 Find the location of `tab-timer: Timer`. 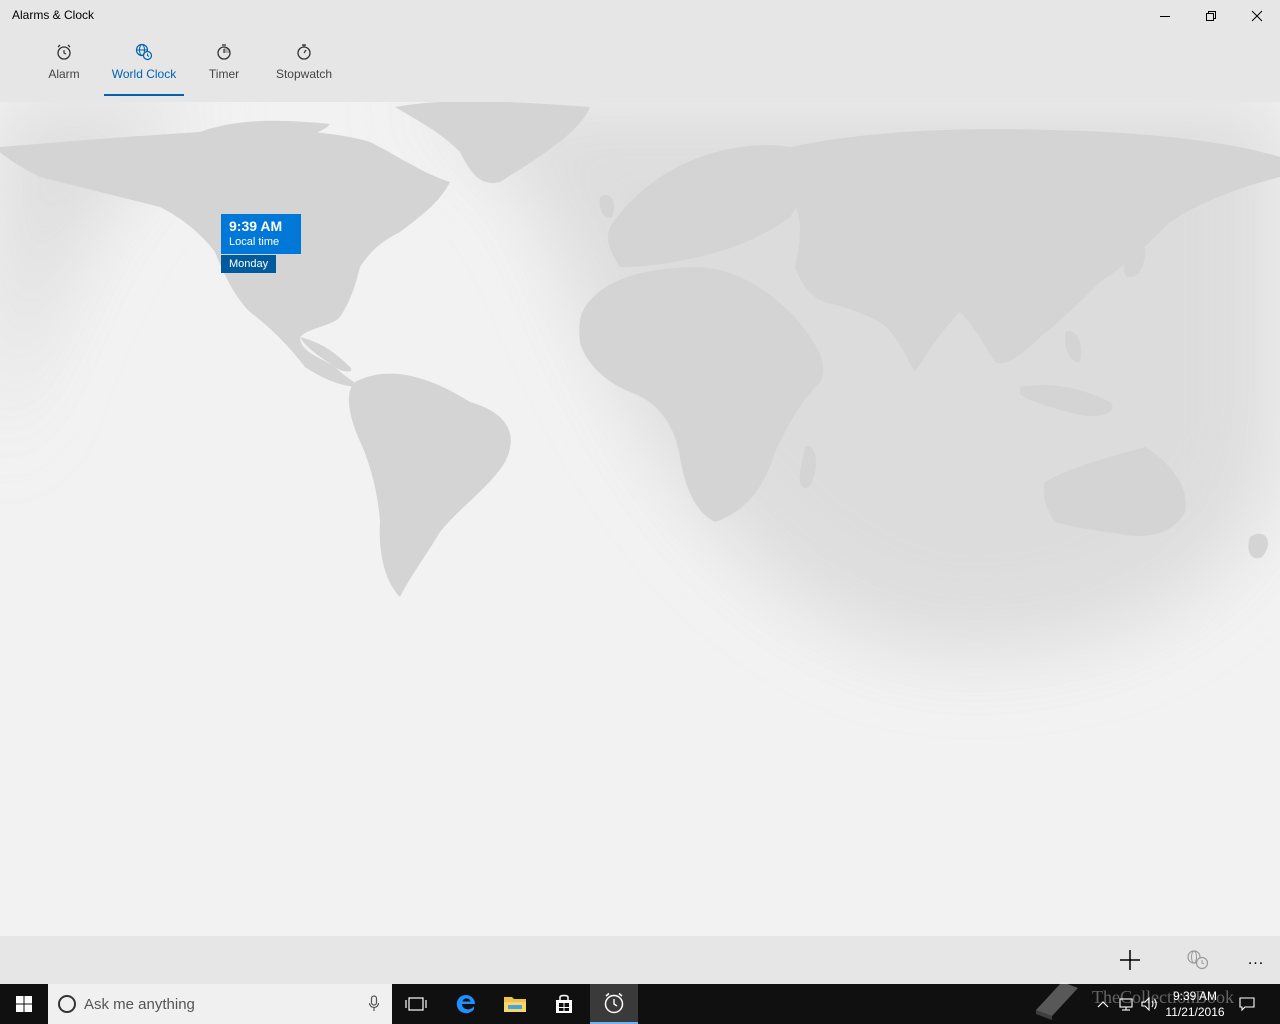

tab-timer: Timer is located at coordinates (224, 67).